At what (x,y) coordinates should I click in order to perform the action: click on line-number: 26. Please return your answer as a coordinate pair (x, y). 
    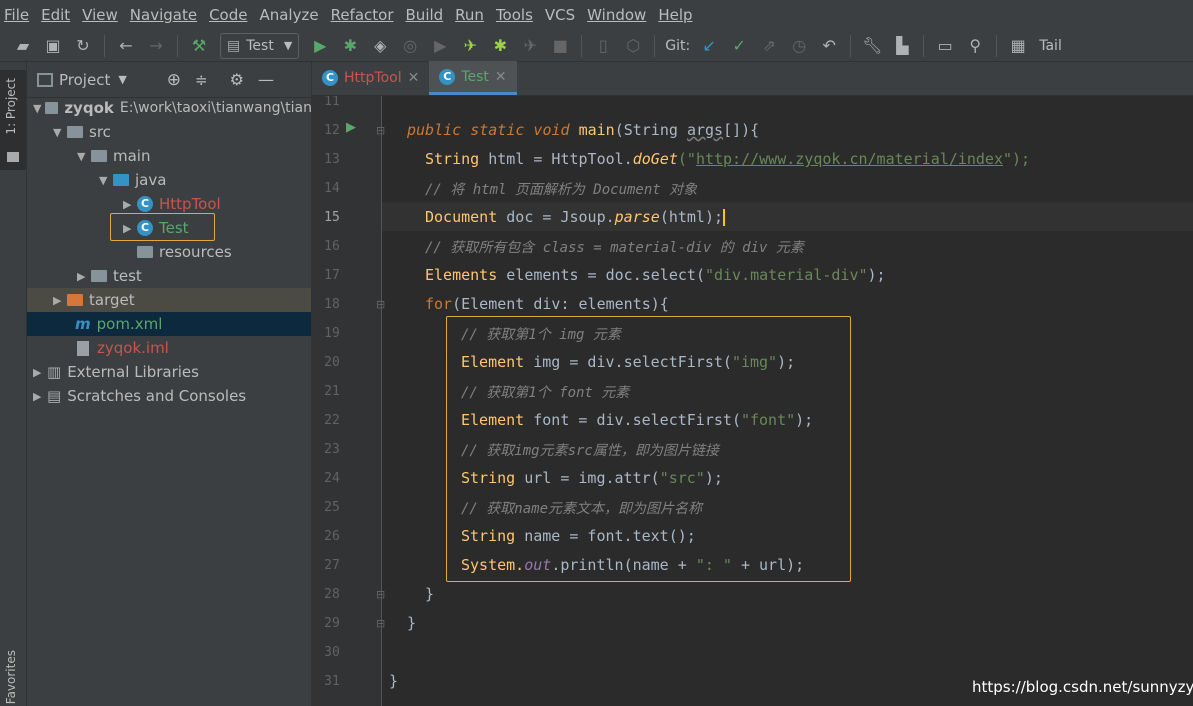
    Looking at the image, I should click on (332, 536).